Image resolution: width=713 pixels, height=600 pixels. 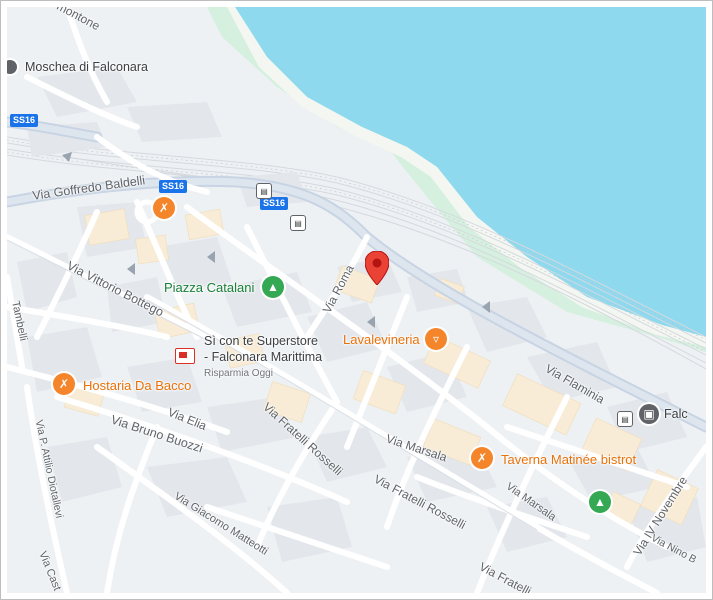 I want to click on wine-glass-icon: ▿, so click(x=436, y=339).